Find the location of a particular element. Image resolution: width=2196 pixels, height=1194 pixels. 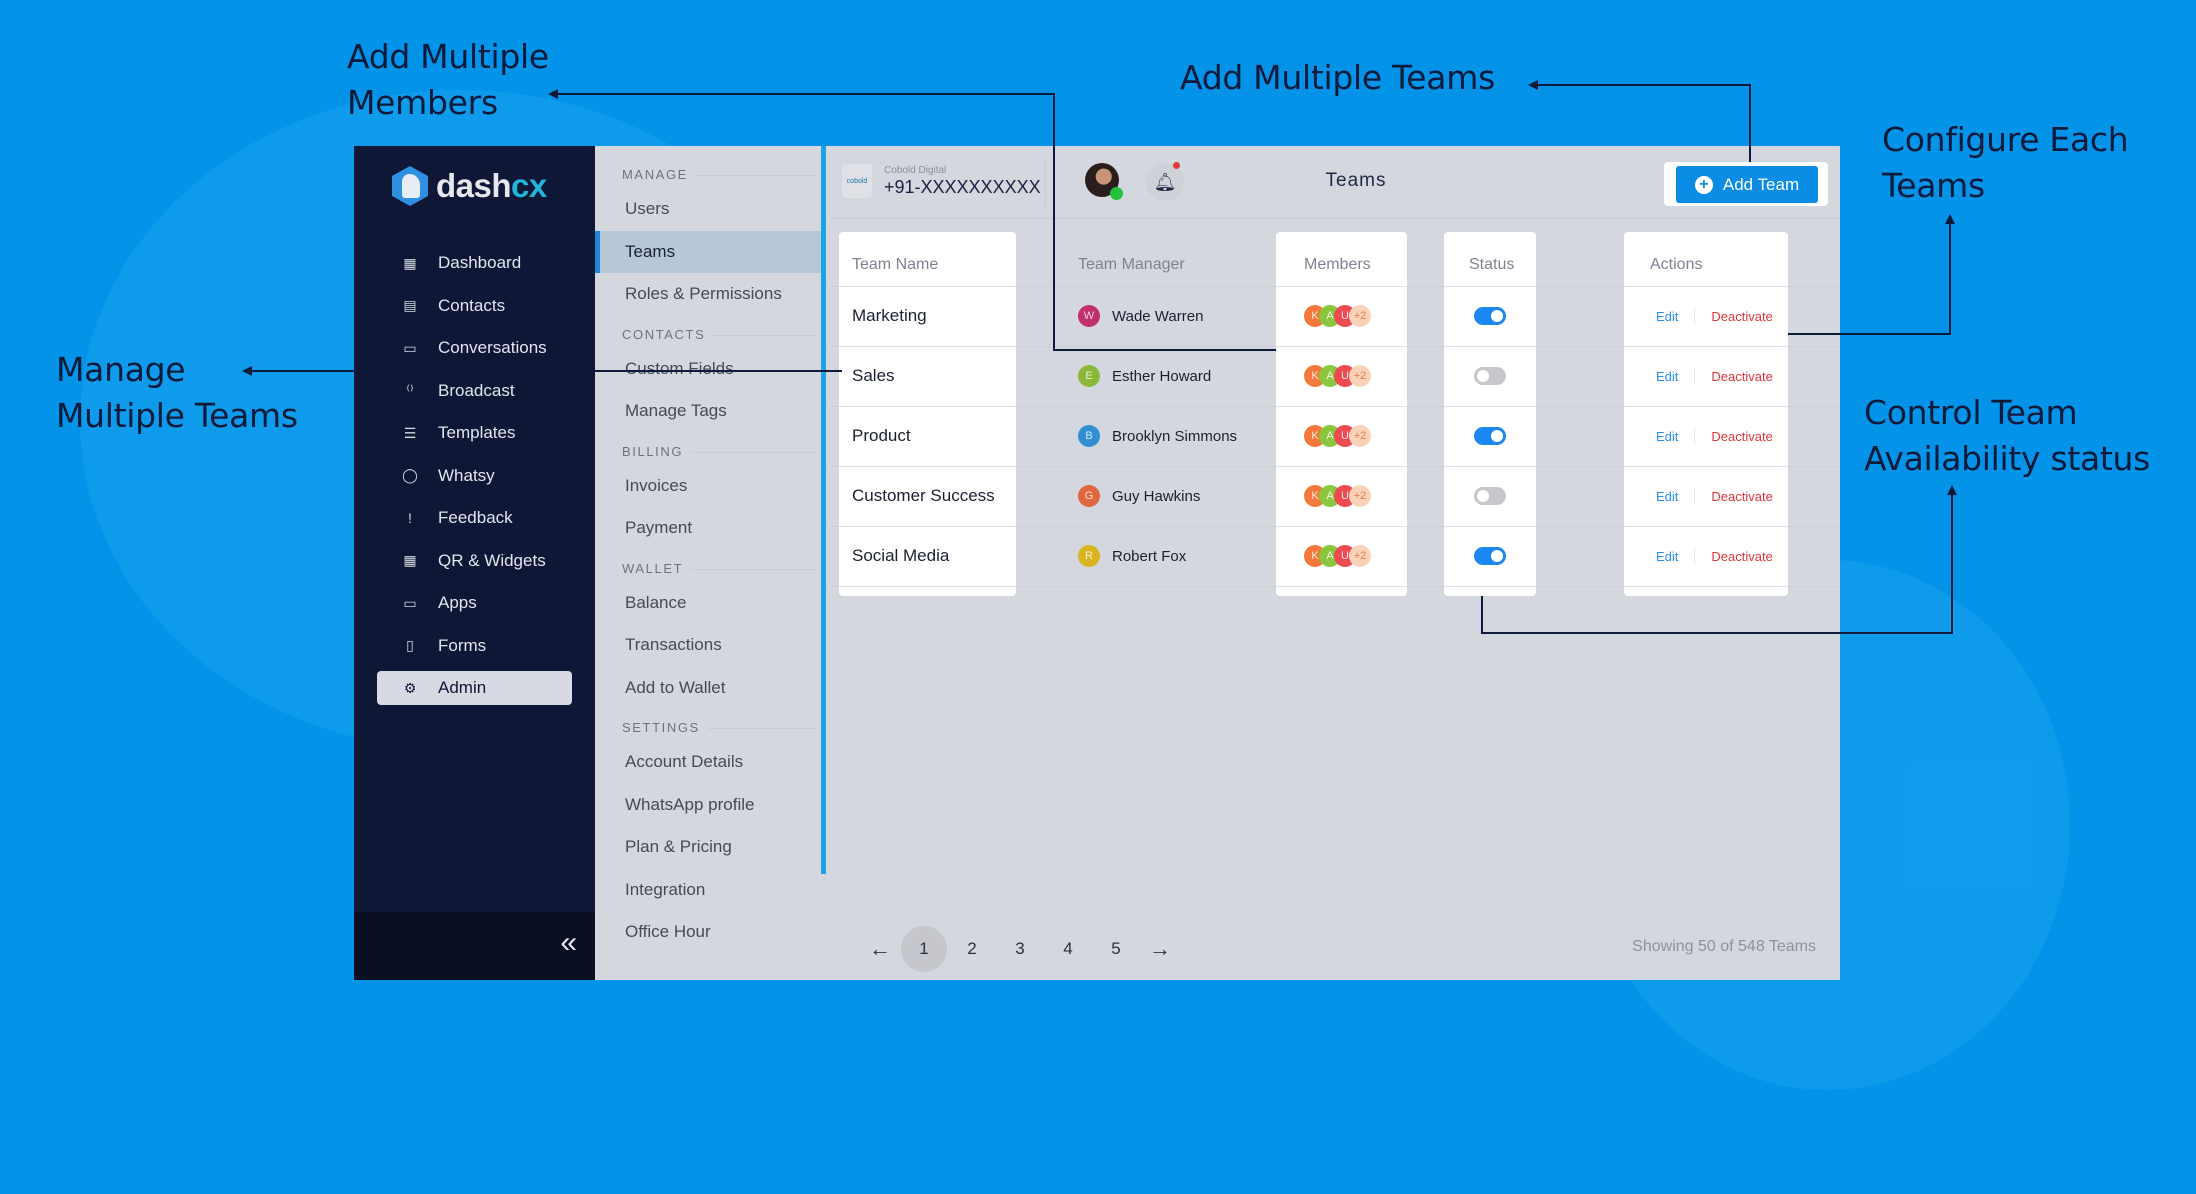

column-header-team-manager: Team Manager is located at coordinates (1131, 265).